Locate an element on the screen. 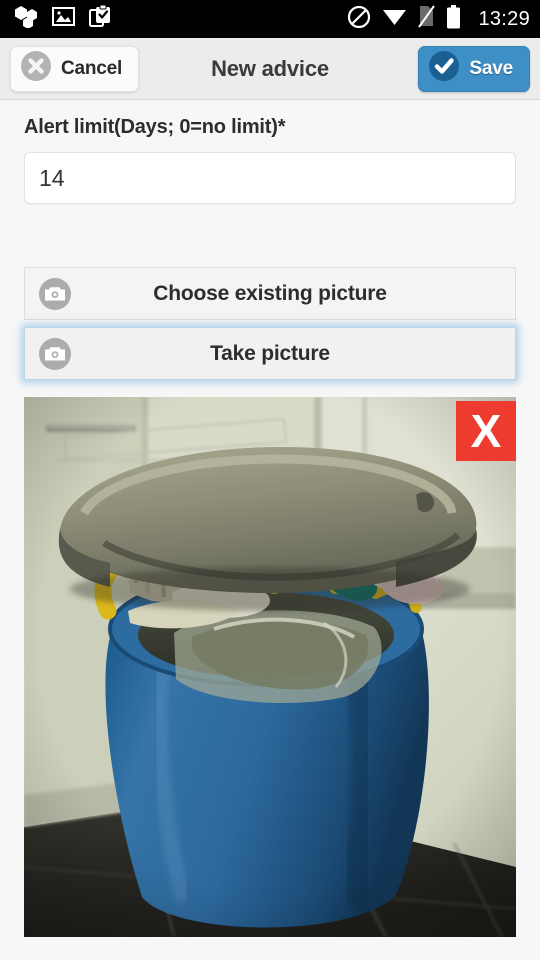 The width and height of the screenshot is (540, 960). no-sim-icon is located at coordinates (427, 19).